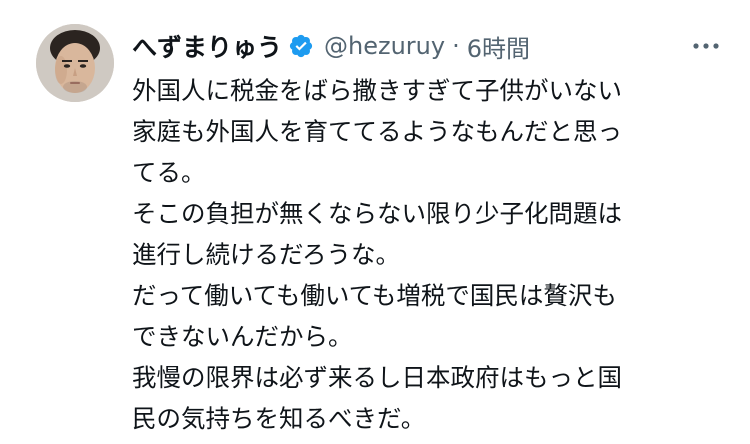 Image resolution: width=750 pixels, height=444 pixels. I want to click on avatar, so click(75, 63).